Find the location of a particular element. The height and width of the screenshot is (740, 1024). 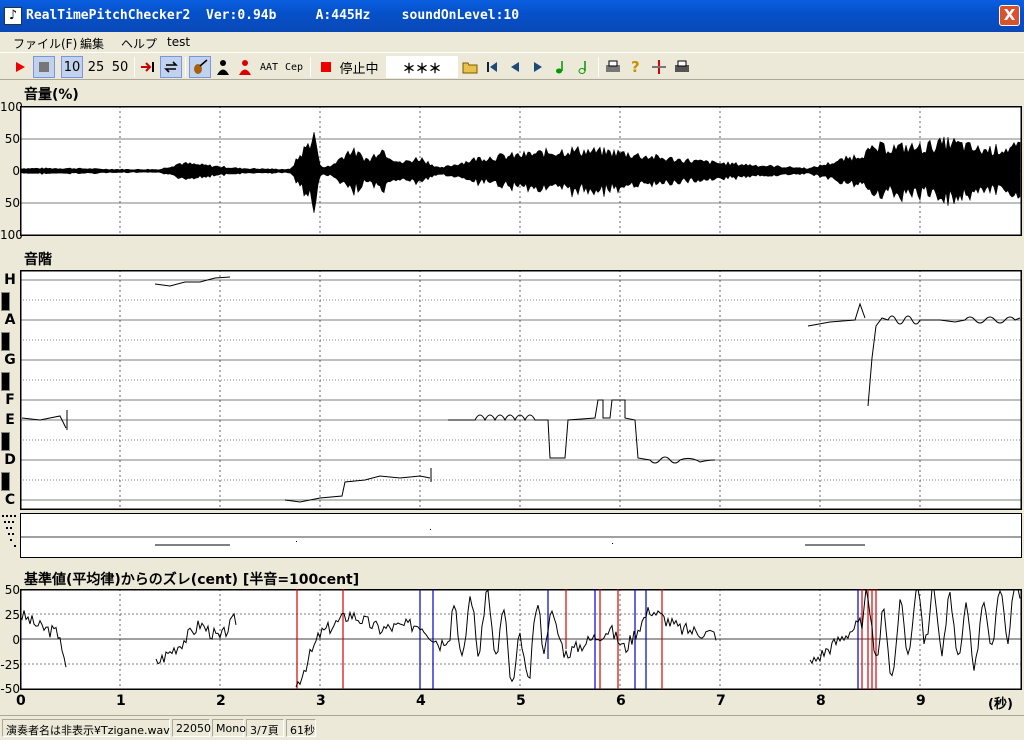

note-label-h: H is located at coordinates (10, 280).